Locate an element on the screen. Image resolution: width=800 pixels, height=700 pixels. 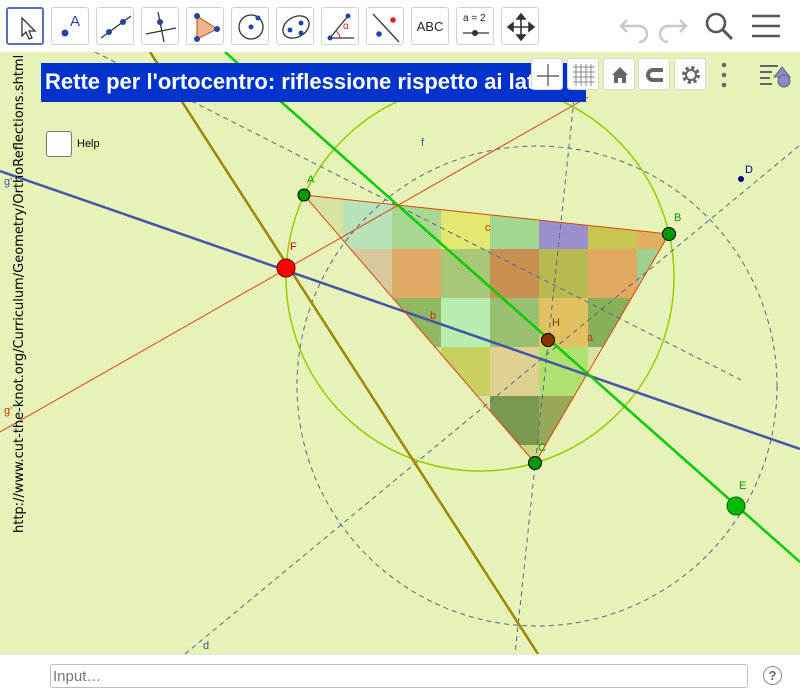
point-capturing-button is located at coordinates (654, 74).